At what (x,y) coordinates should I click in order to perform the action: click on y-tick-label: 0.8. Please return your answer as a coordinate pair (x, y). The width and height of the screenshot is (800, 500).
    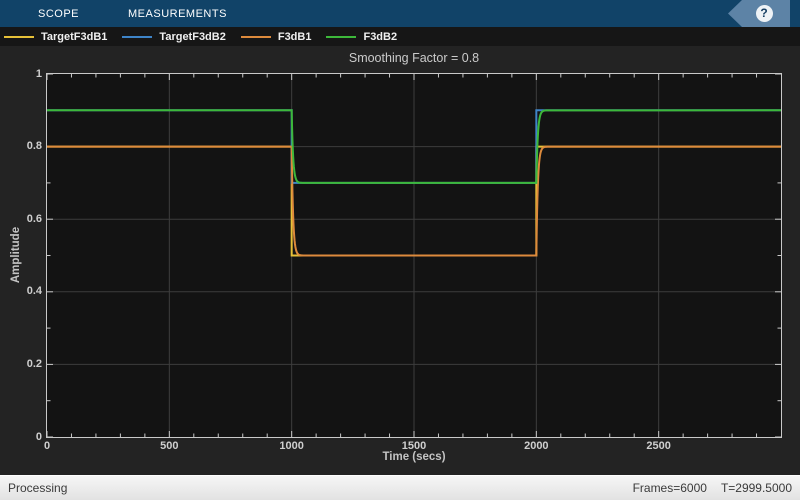
    Looking at the image, I should click on (34, 146).